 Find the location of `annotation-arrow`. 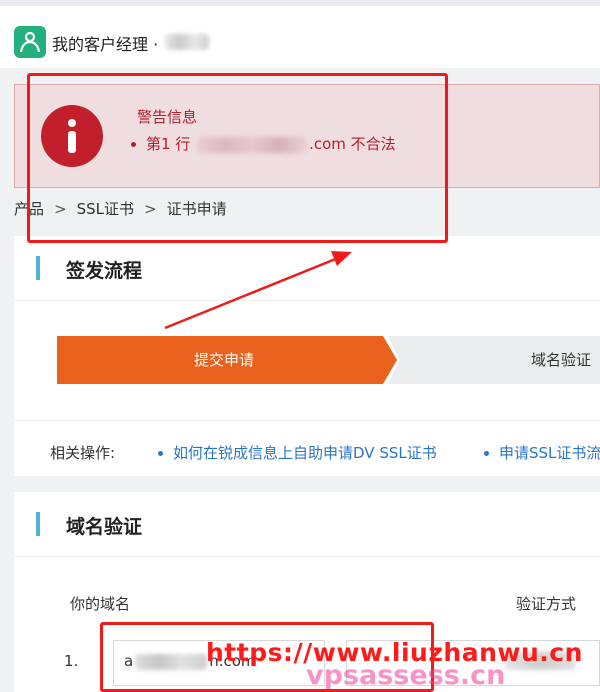

annotation-arrow is located at coordinates (258, 290).